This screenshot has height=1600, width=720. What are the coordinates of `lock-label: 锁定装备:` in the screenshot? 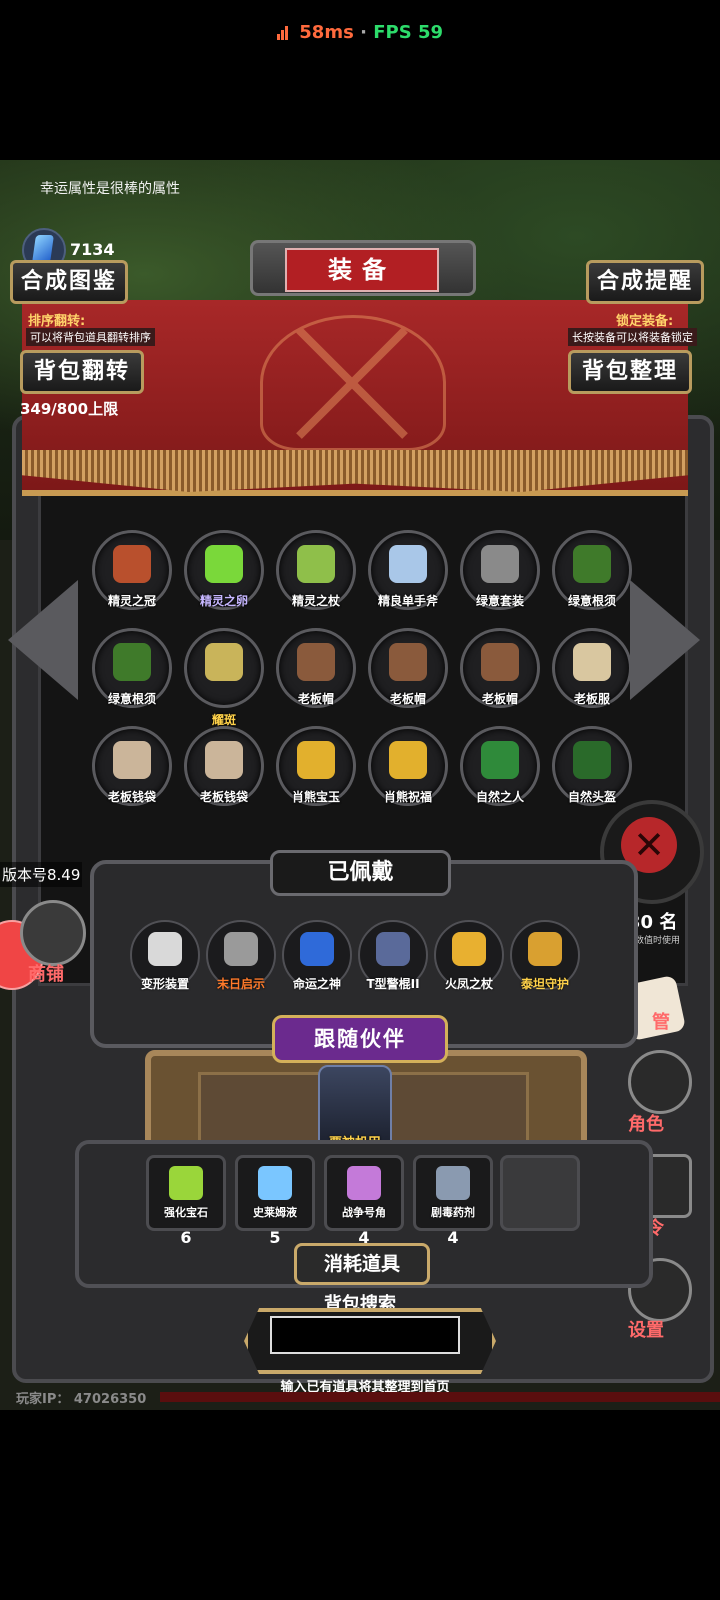 It's located at (645, 321).